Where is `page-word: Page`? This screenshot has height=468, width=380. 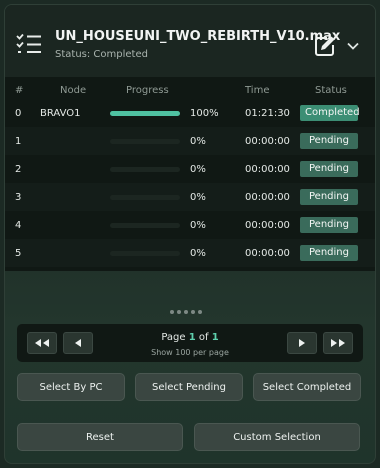 page-word: Page is located at coordinates (173, 337).